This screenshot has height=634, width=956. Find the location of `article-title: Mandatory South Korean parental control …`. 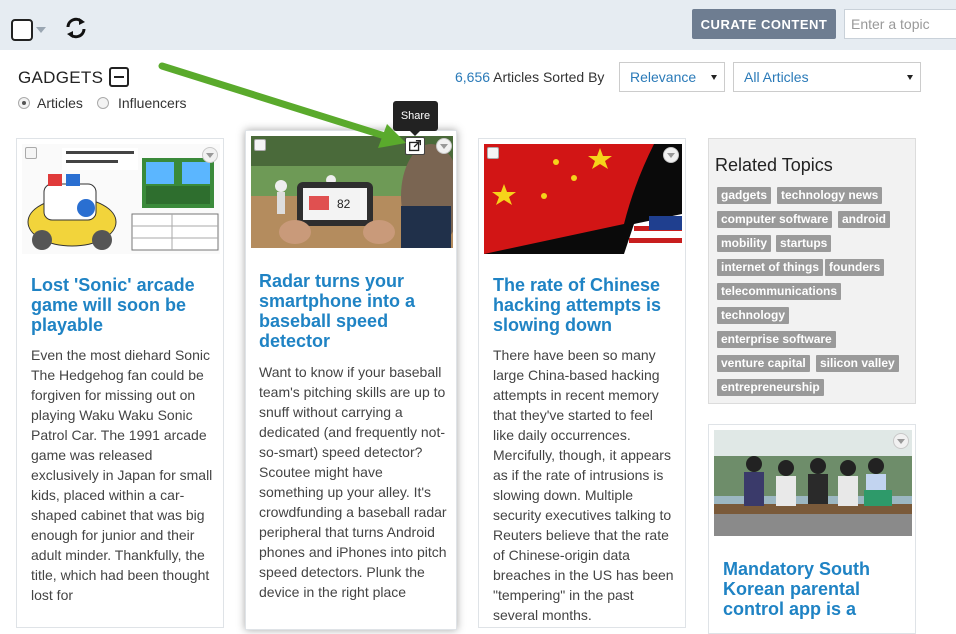

article-title: Mandatory South Korean parental control … is located at coordinates (813, 589).